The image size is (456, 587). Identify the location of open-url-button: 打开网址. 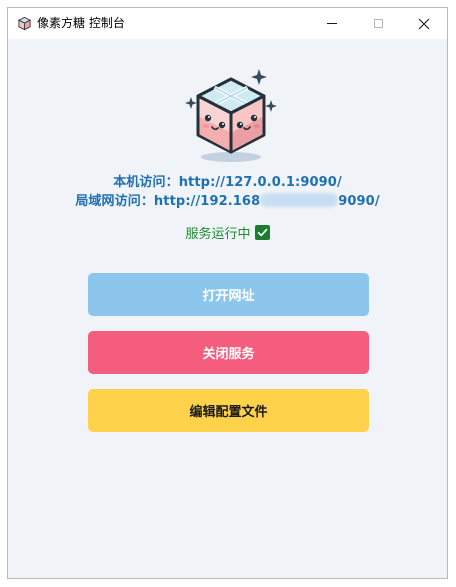
(228, 294).